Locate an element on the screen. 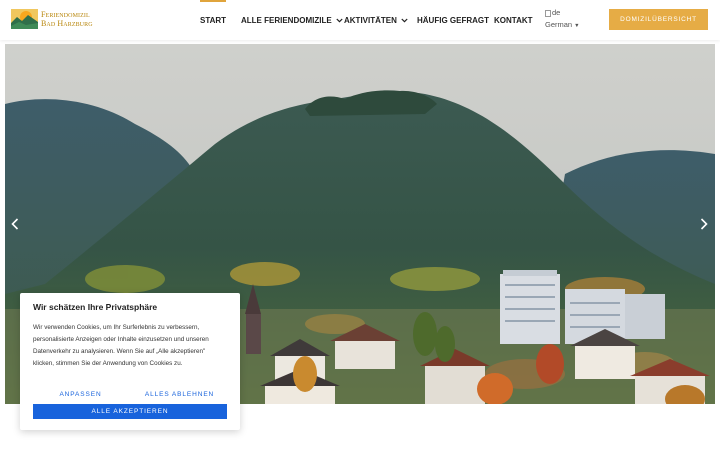 Image resolution: width=720 pixels, height=450 pixels. domizil-overview-button: DOMIZILÜBERSICHT is located at coordinates (658, 19).